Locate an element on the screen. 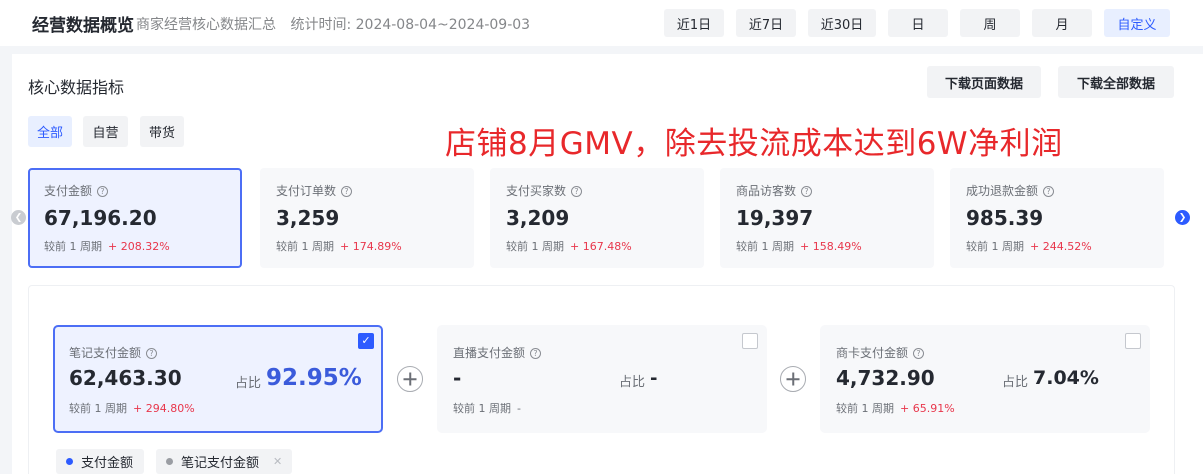 This screenshot has width=1203, height=474. breakdown-label-text: 笔记支付金额 is located at coordinates (105, 353).